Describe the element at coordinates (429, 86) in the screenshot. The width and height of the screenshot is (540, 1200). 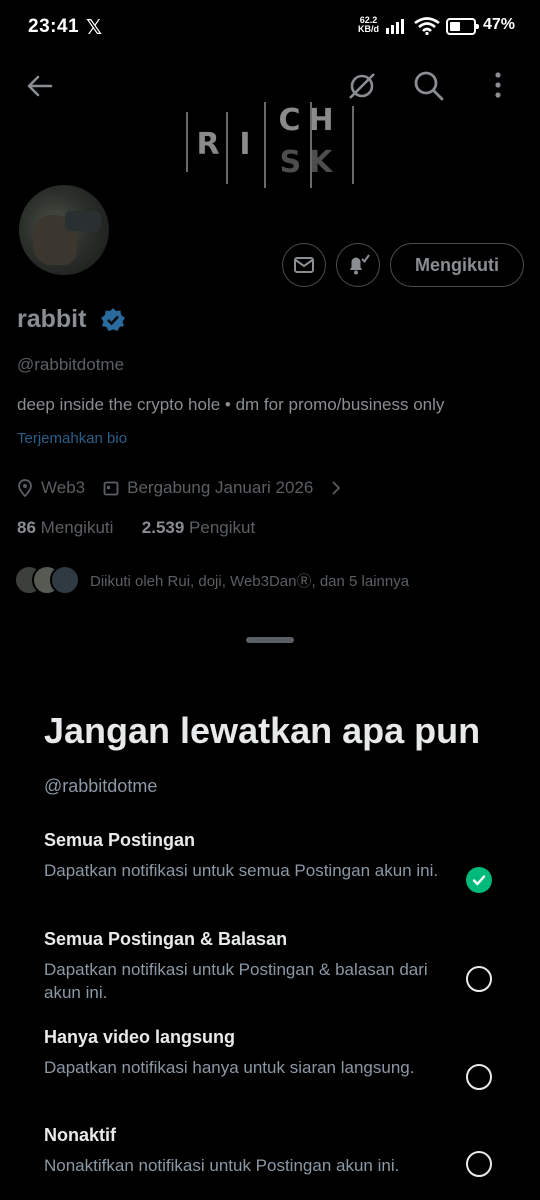
I see `search-icon` at that location.